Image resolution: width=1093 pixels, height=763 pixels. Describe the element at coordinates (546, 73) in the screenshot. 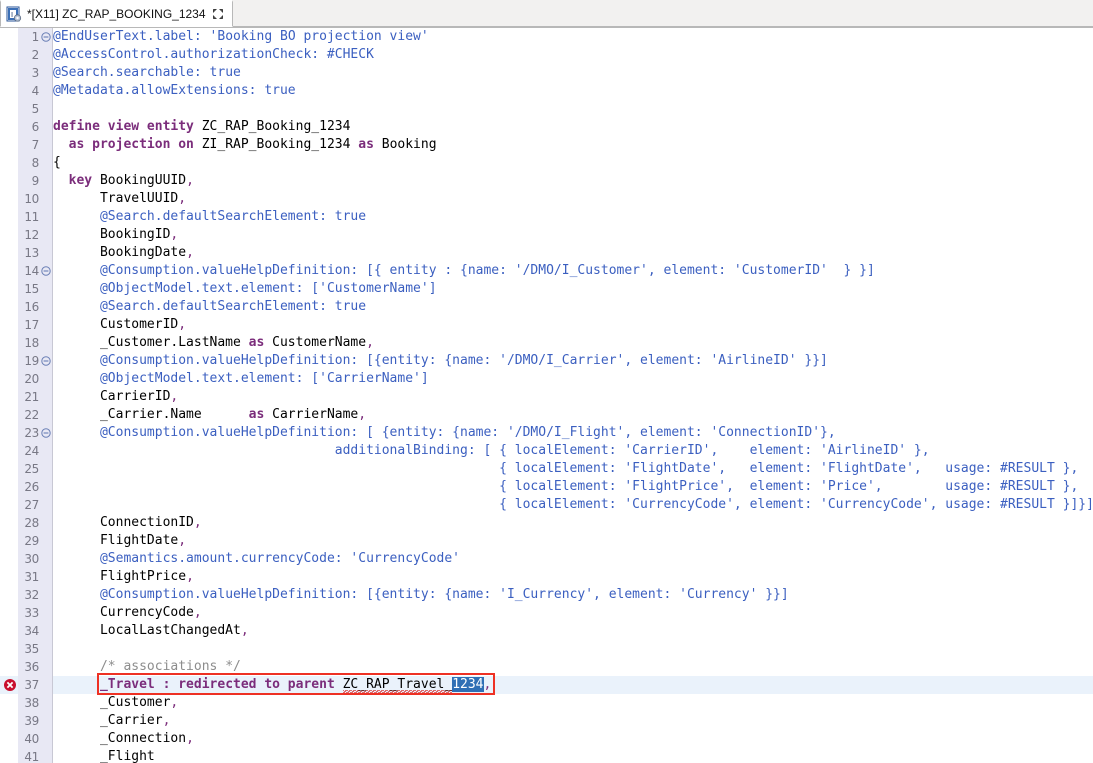

I see `editor-line: 3 @Search.searchable: true` at that location.